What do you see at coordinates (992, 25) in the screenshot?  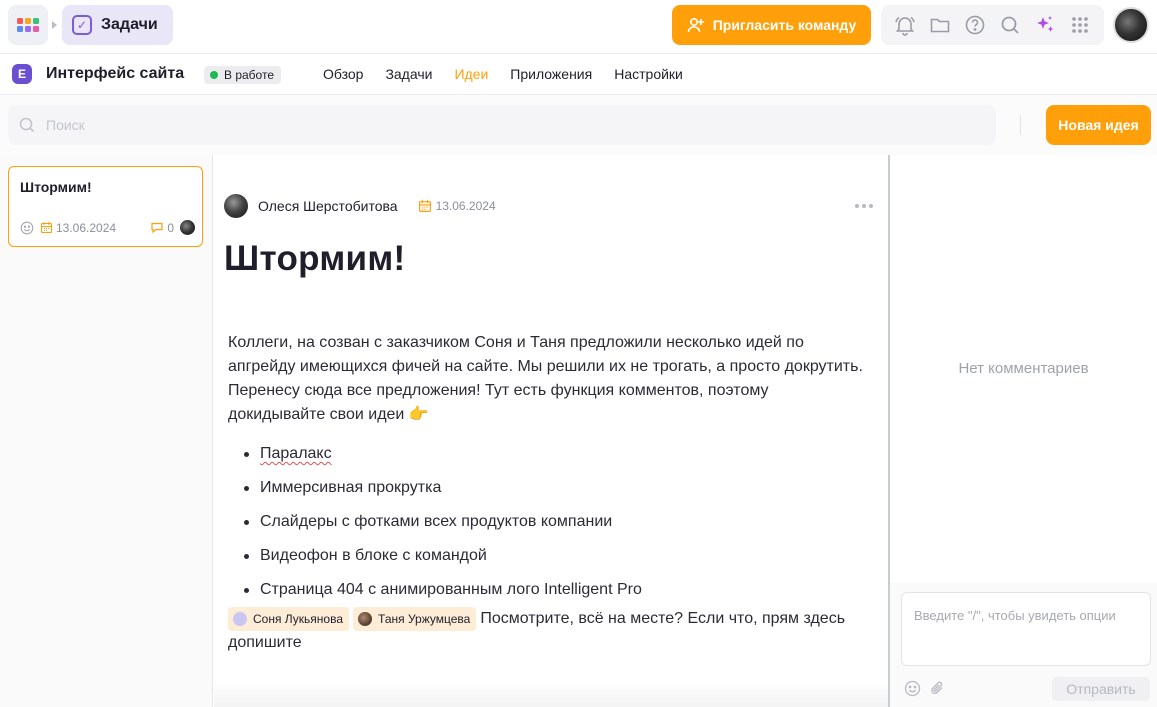 I see `header-tools` at bounding box center [992, 25].